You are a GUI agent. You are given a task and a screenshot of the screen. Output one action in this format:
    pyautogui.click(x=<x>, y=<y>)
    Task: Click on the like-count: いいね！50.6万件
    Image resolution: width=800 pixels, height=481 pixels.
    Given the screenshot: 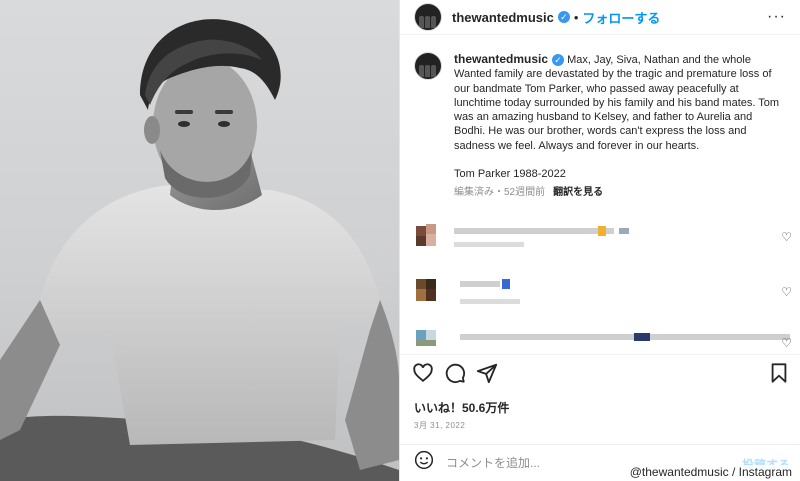 What is the action you would take?
    pyautogui.click(x=461, y=407)
    